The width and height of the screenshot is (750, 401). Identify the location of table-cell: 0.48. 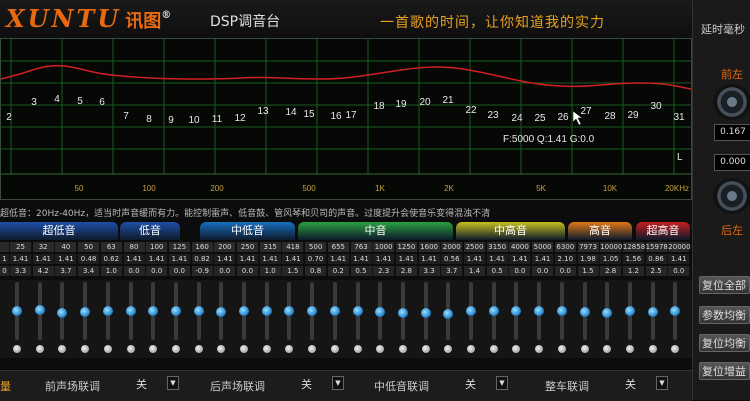
(89, 259).